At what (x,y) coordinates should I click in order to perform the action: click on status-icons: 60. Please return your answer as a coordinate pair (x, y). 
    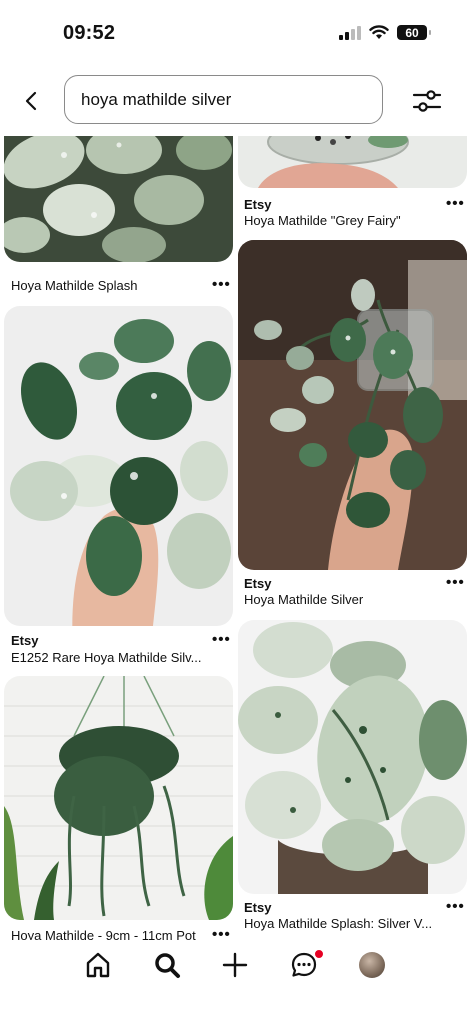
    Looking at the image, I should click on (385, 32).